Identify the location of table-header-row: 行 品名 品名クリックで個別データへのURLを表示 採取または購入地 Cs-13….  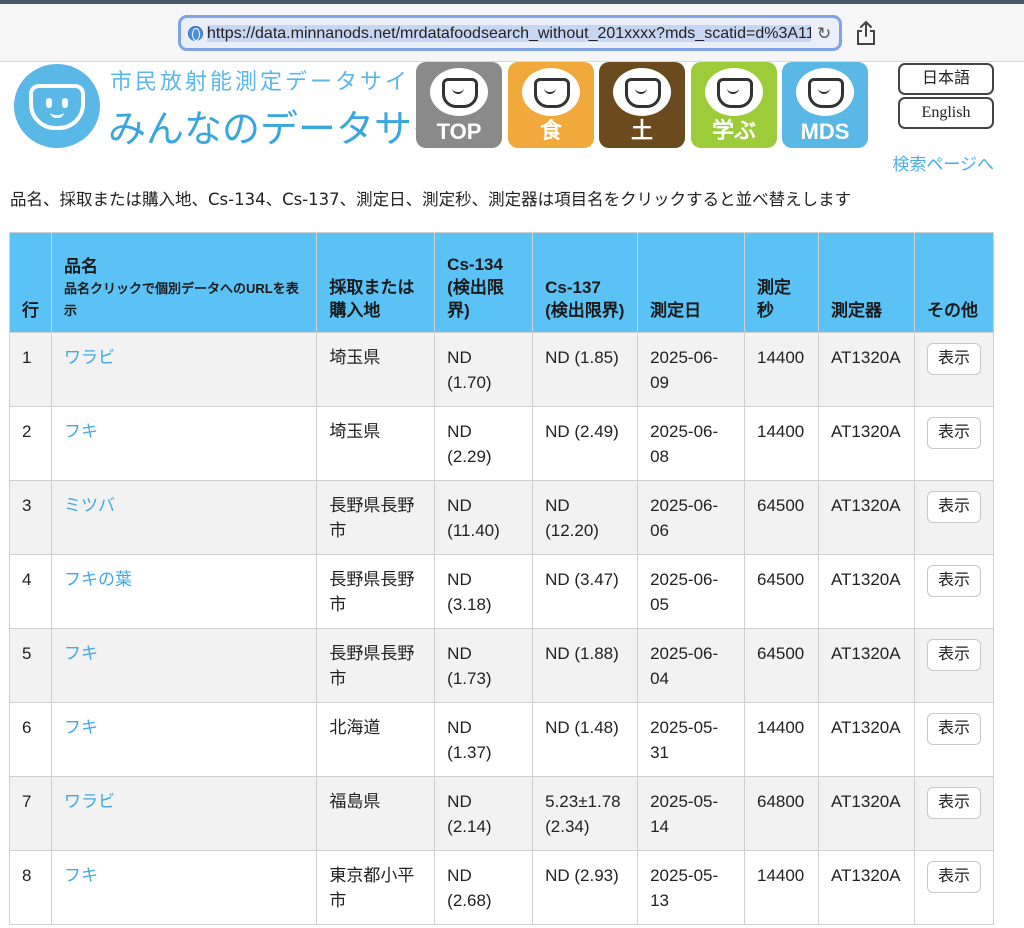
(502, 282).